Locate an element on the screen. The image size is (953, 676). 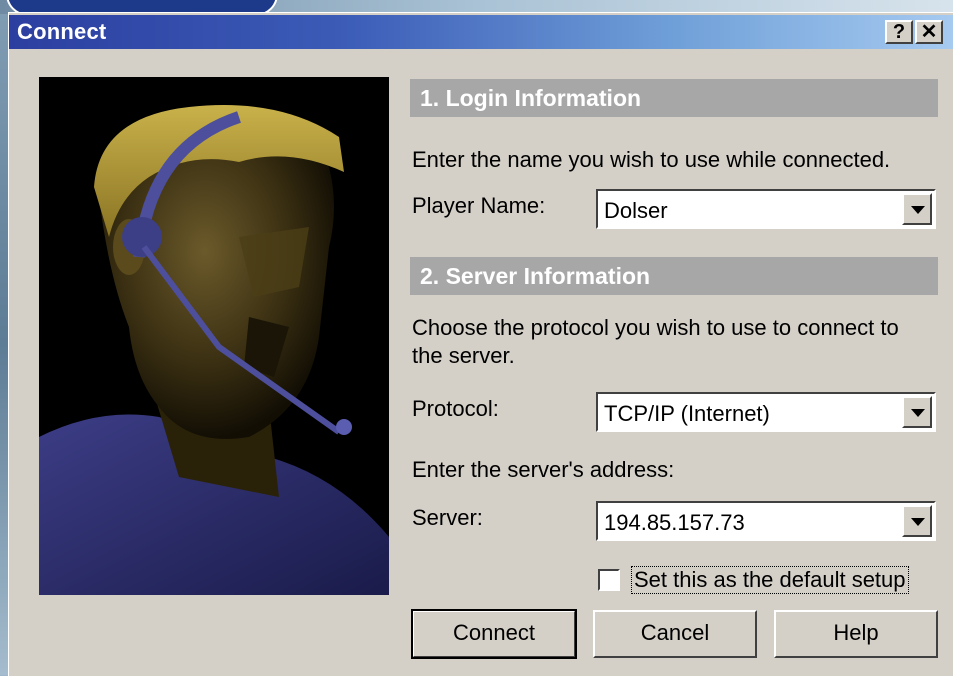
default-setup-label: Set this as the default setup is located at coordinates (770, 580).